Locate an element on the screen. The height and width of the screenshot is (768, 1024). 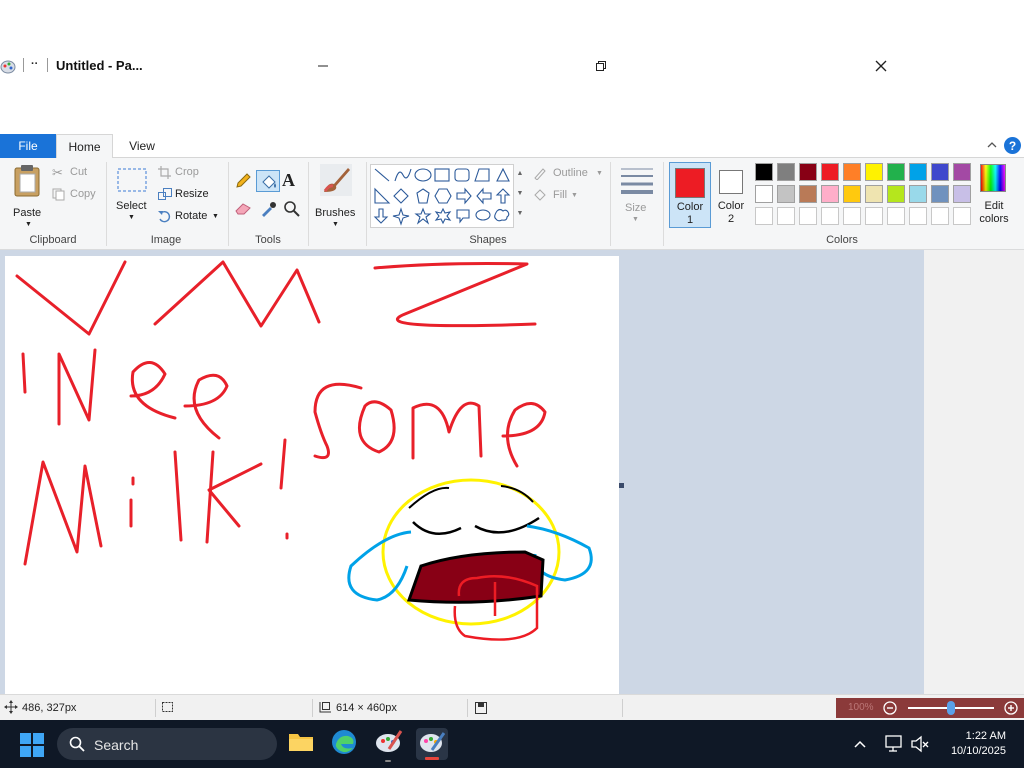
tab-view: View is located at coordinates (142, 146).